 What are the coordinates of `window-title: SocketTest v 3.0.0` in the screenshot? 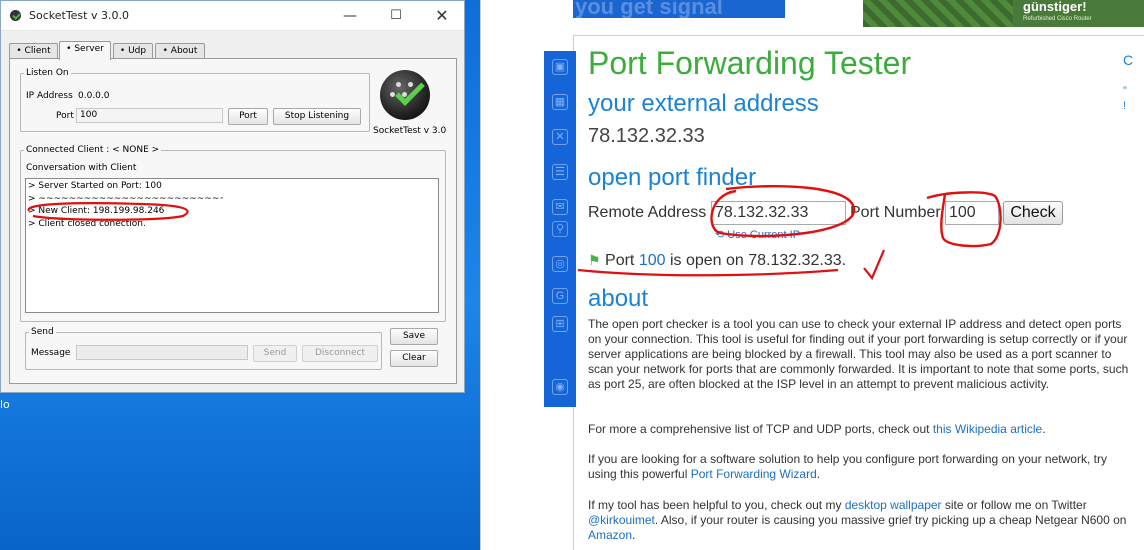 It's located at (79, 15).